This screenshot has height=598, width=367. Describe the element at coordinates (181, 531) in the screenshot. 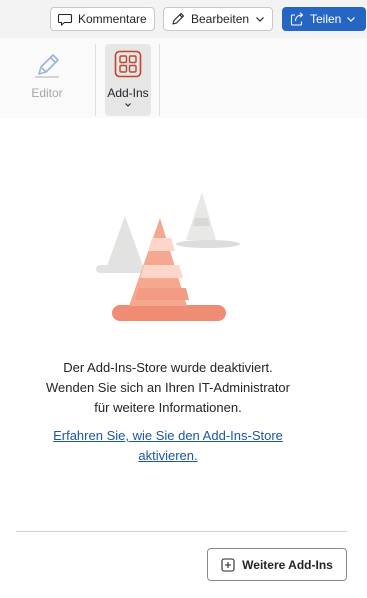

I see `divider` at that location.